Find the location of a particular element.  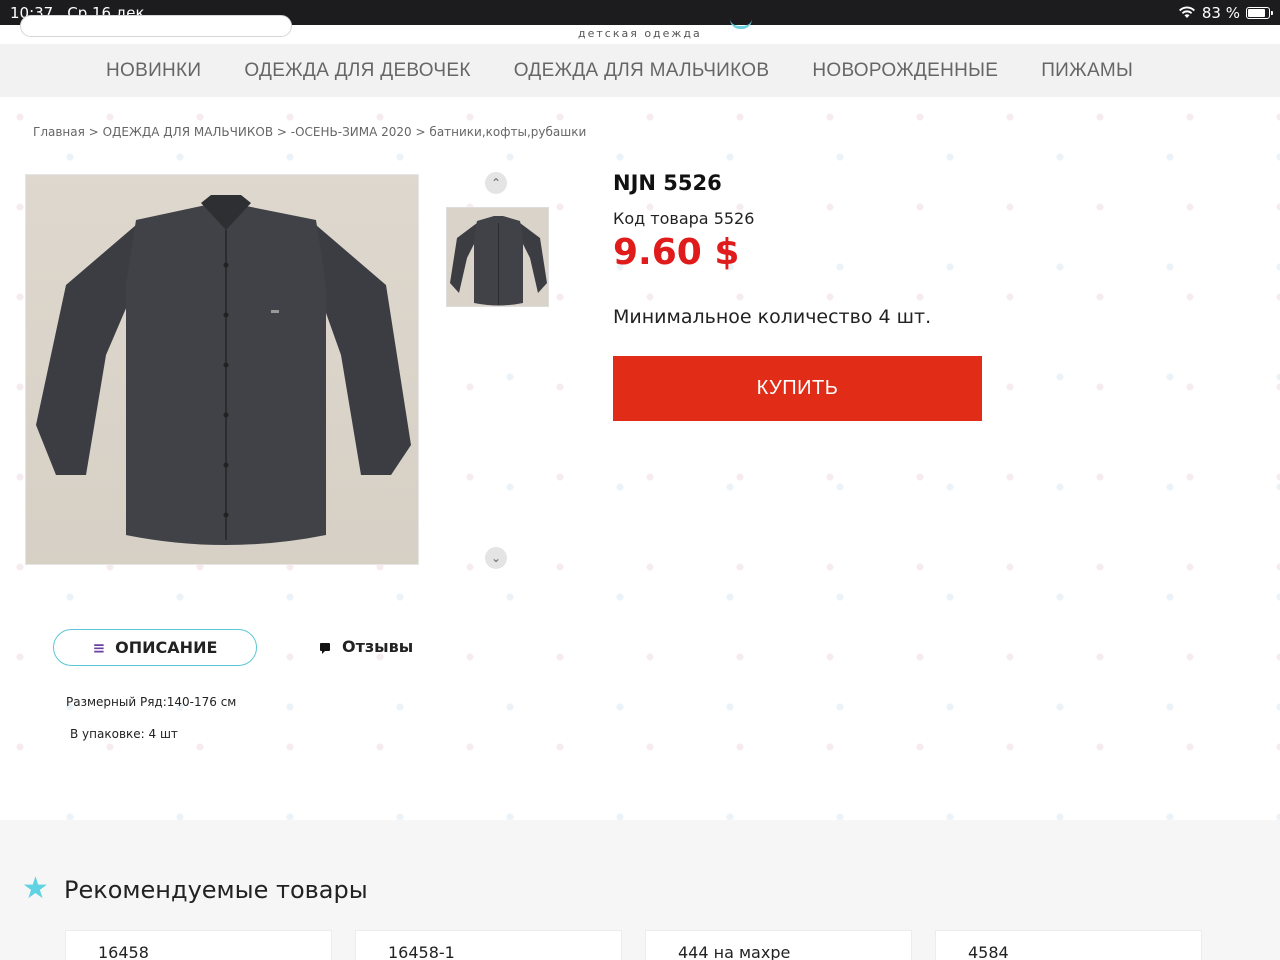

minimum-quantity: Минимальное количество 4 шт. is located at coordinates (772, 317).